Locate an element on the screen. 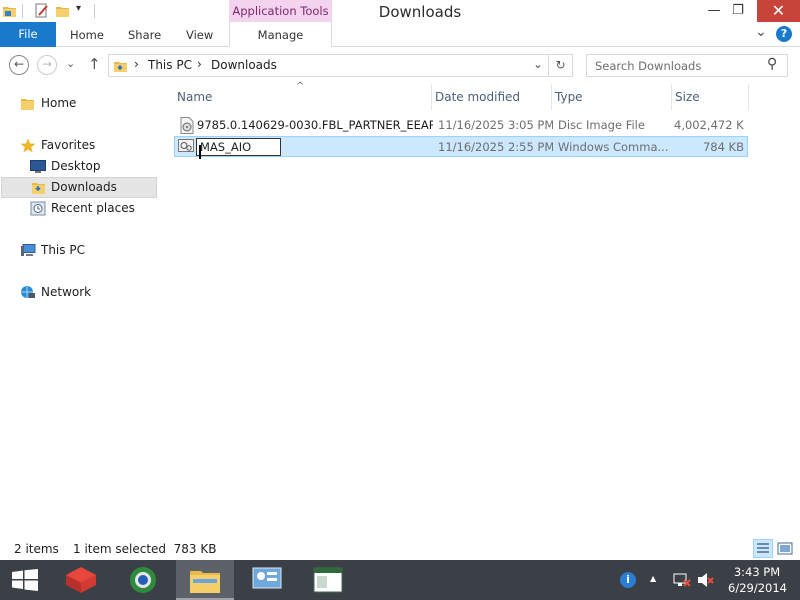 This screenshot has height=600, width=800. breadcrumb-downloads: Downloads is located at coordinates (244, 65).